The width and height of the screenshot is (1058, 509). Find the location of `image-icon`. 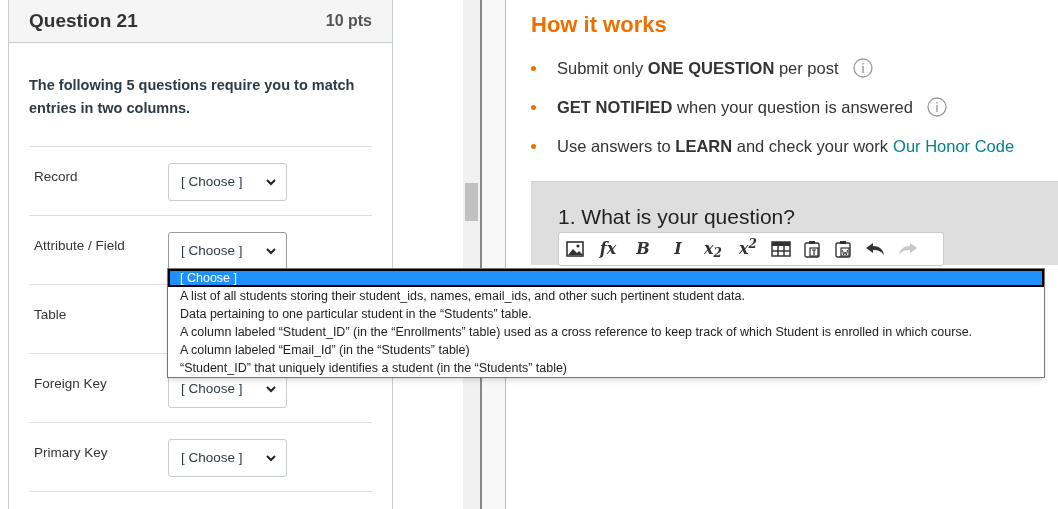

image-icon is located at coordinates (575, 249).